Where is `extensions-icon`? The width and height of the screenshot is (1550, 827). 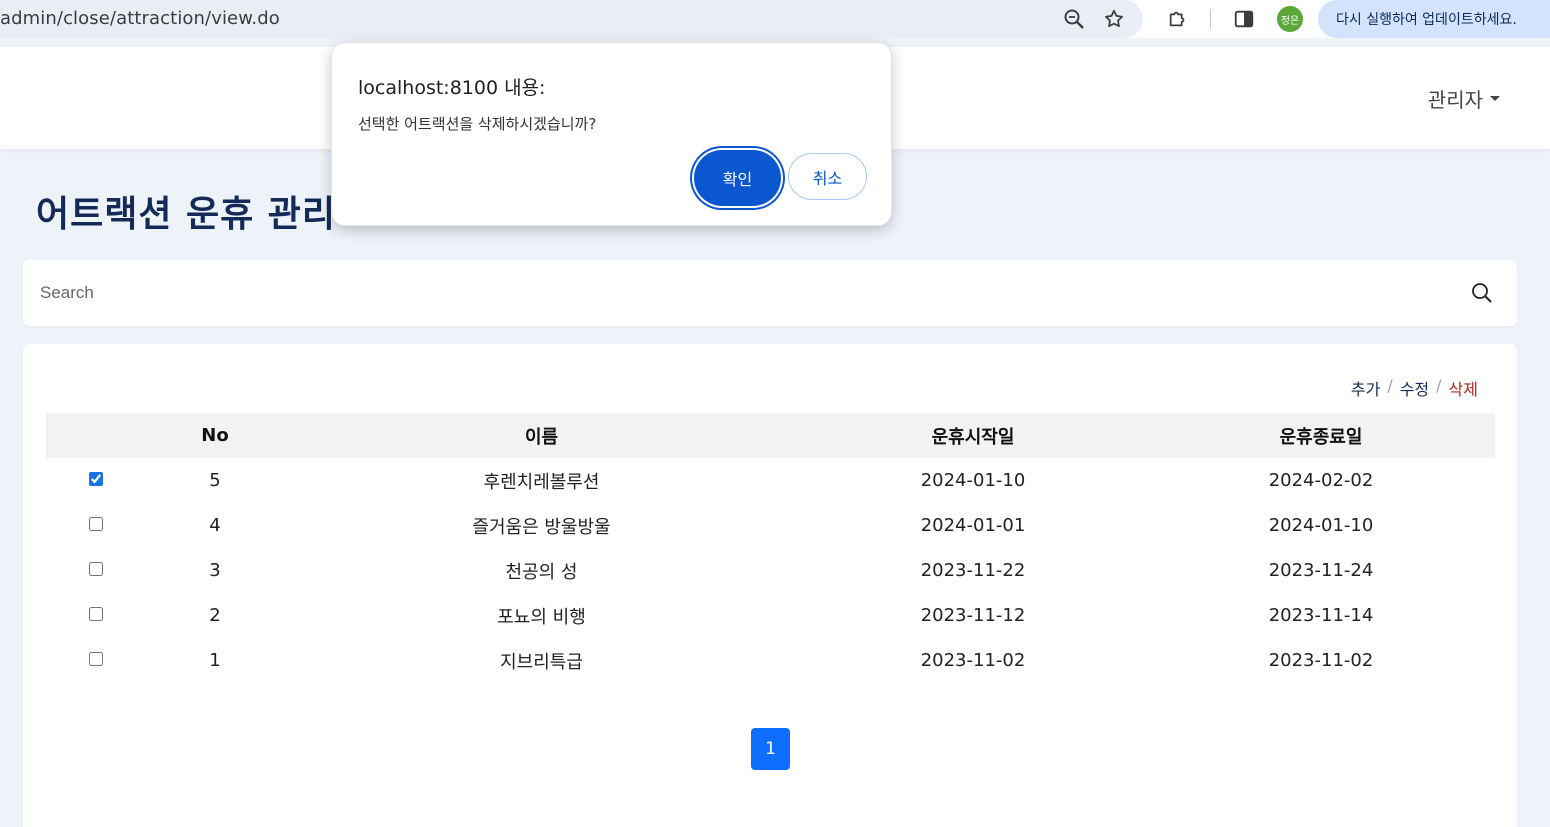
extensions-icon is located at coordinates (1178, 19).